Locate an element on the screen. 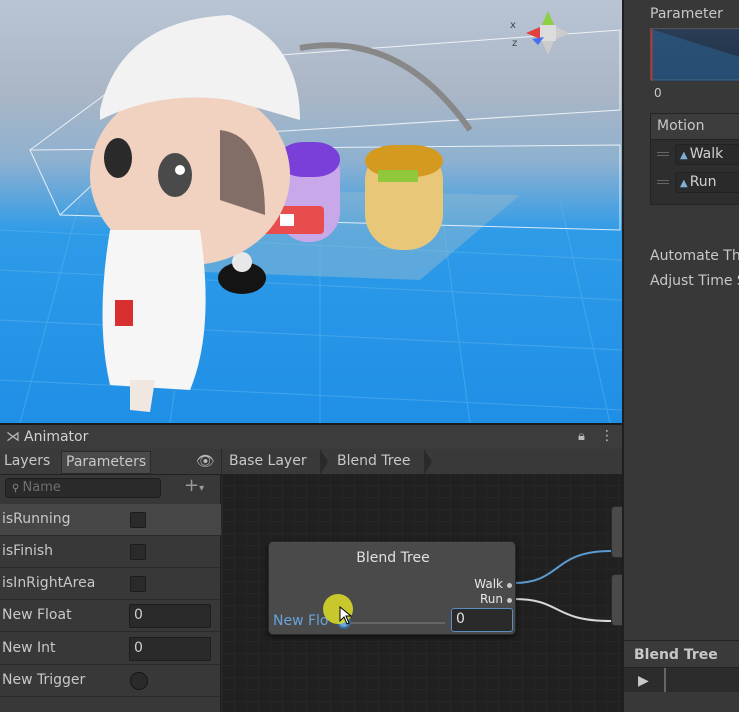 Image resolution: width=739 pixels, height=712 pixels. automate-thresholds-label: Automate Th is located at coordinates (694, 256).